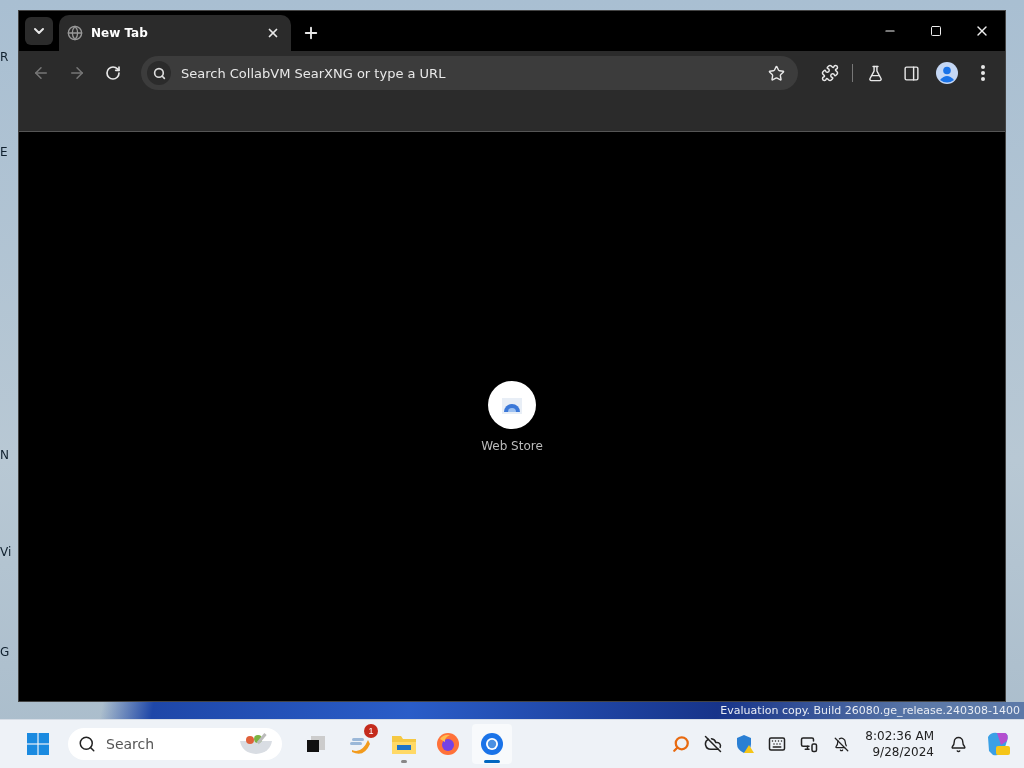 The width and height of the screenshot is (1024, 768). What do you see at coordinates (809, 744) in the screenshot?
I see `monitor-icon` at bounding box center [809, 744].